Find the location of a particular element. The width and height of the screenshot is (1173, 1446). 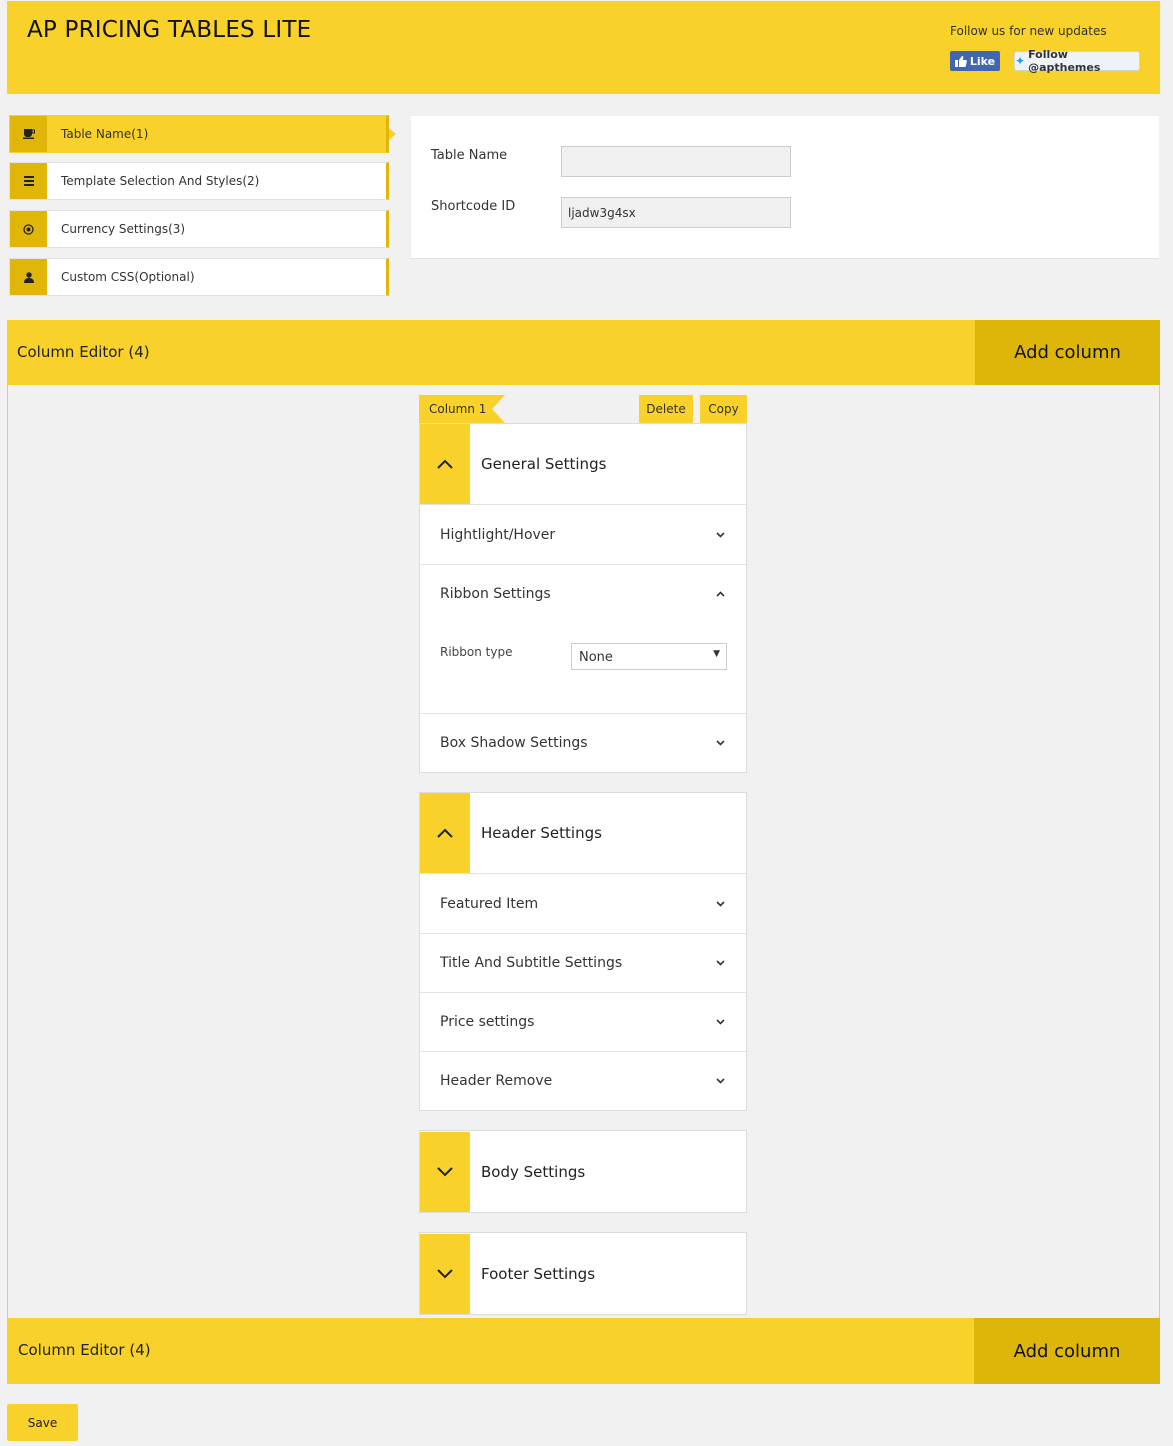

general-settings-header: General Settings is located at coordinates (583, 464).